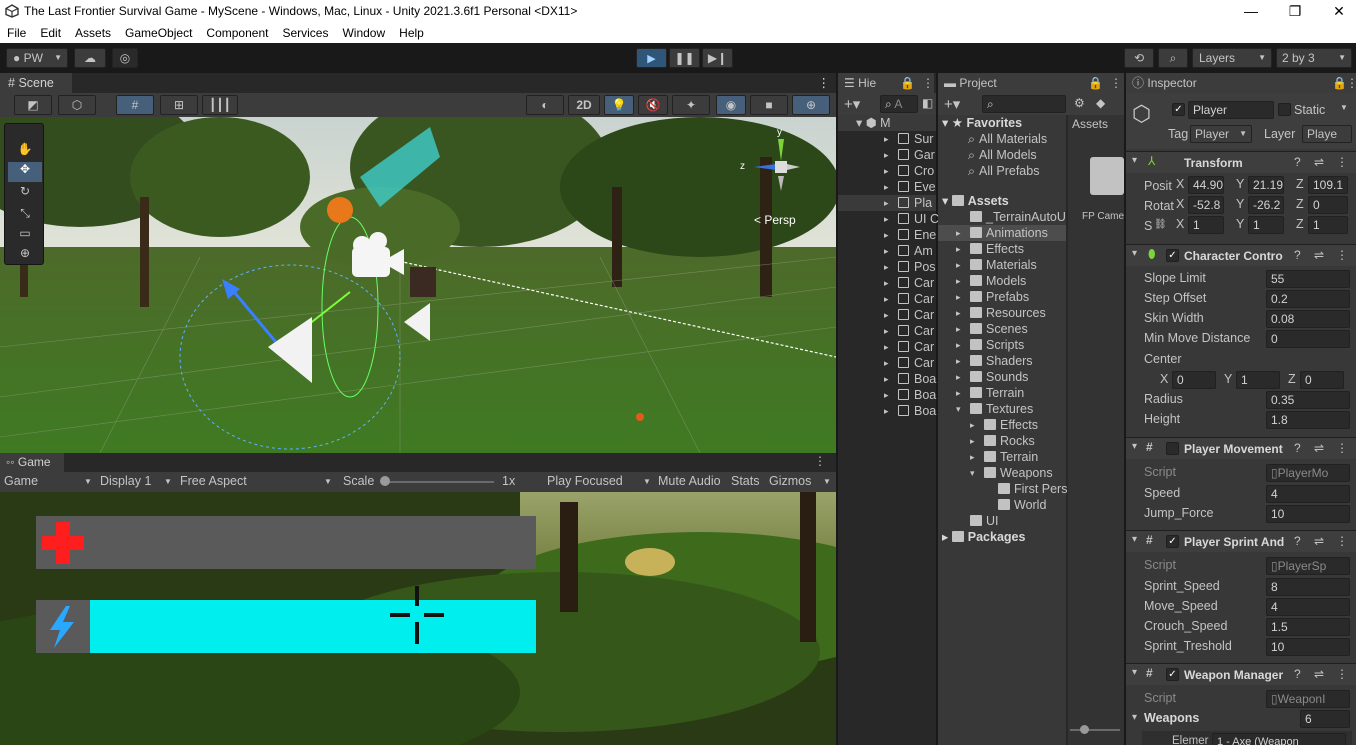  What do you see at coordinates (1002, 489) in the screenshot?
I see `weapon-subfolder: First Pers` at bounding box center [1002, 489].